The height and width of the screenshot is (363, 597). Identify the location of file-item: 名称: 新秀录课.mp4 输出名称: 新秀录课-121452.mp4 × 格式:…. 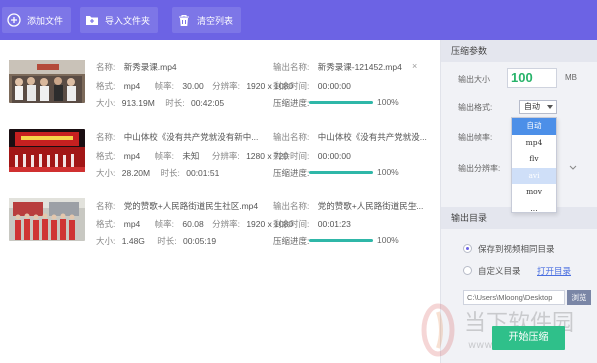
(220, 88).